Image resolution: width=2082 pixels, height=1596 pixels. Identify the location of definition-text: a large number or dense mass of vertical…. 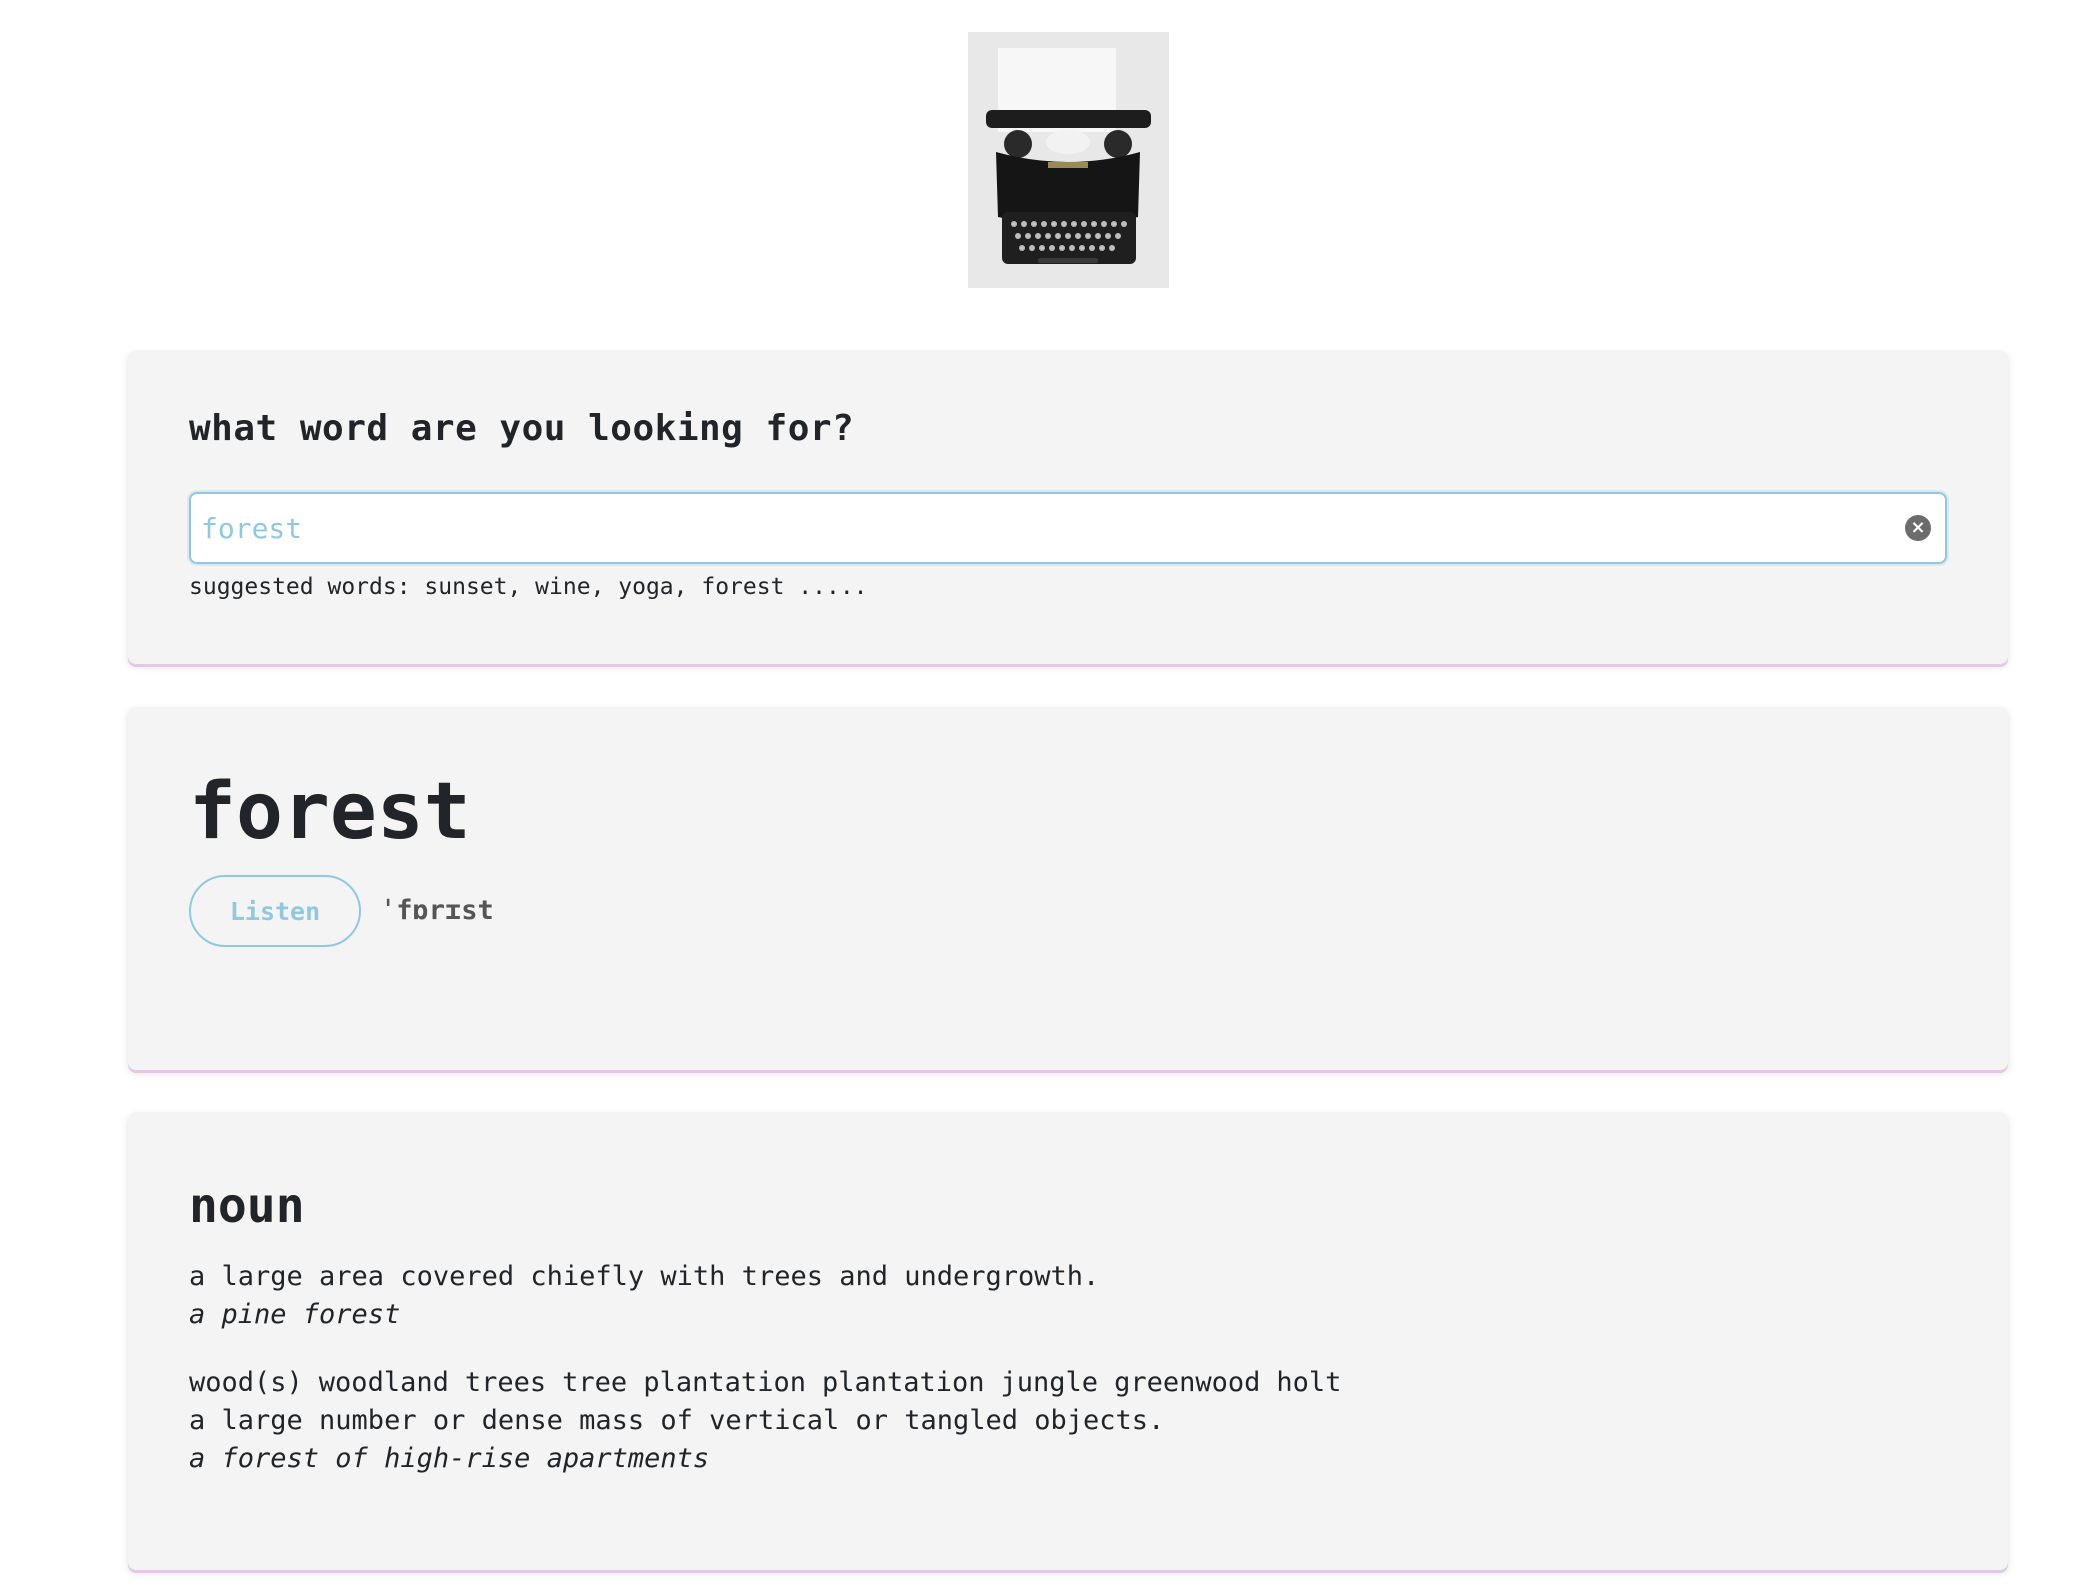
(677, 1420).